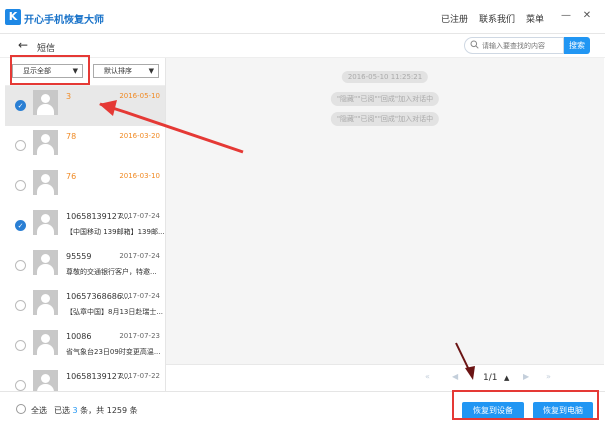  I want to click on message-list-item: ✓ 3 2016-05-10, so click(85, 106).